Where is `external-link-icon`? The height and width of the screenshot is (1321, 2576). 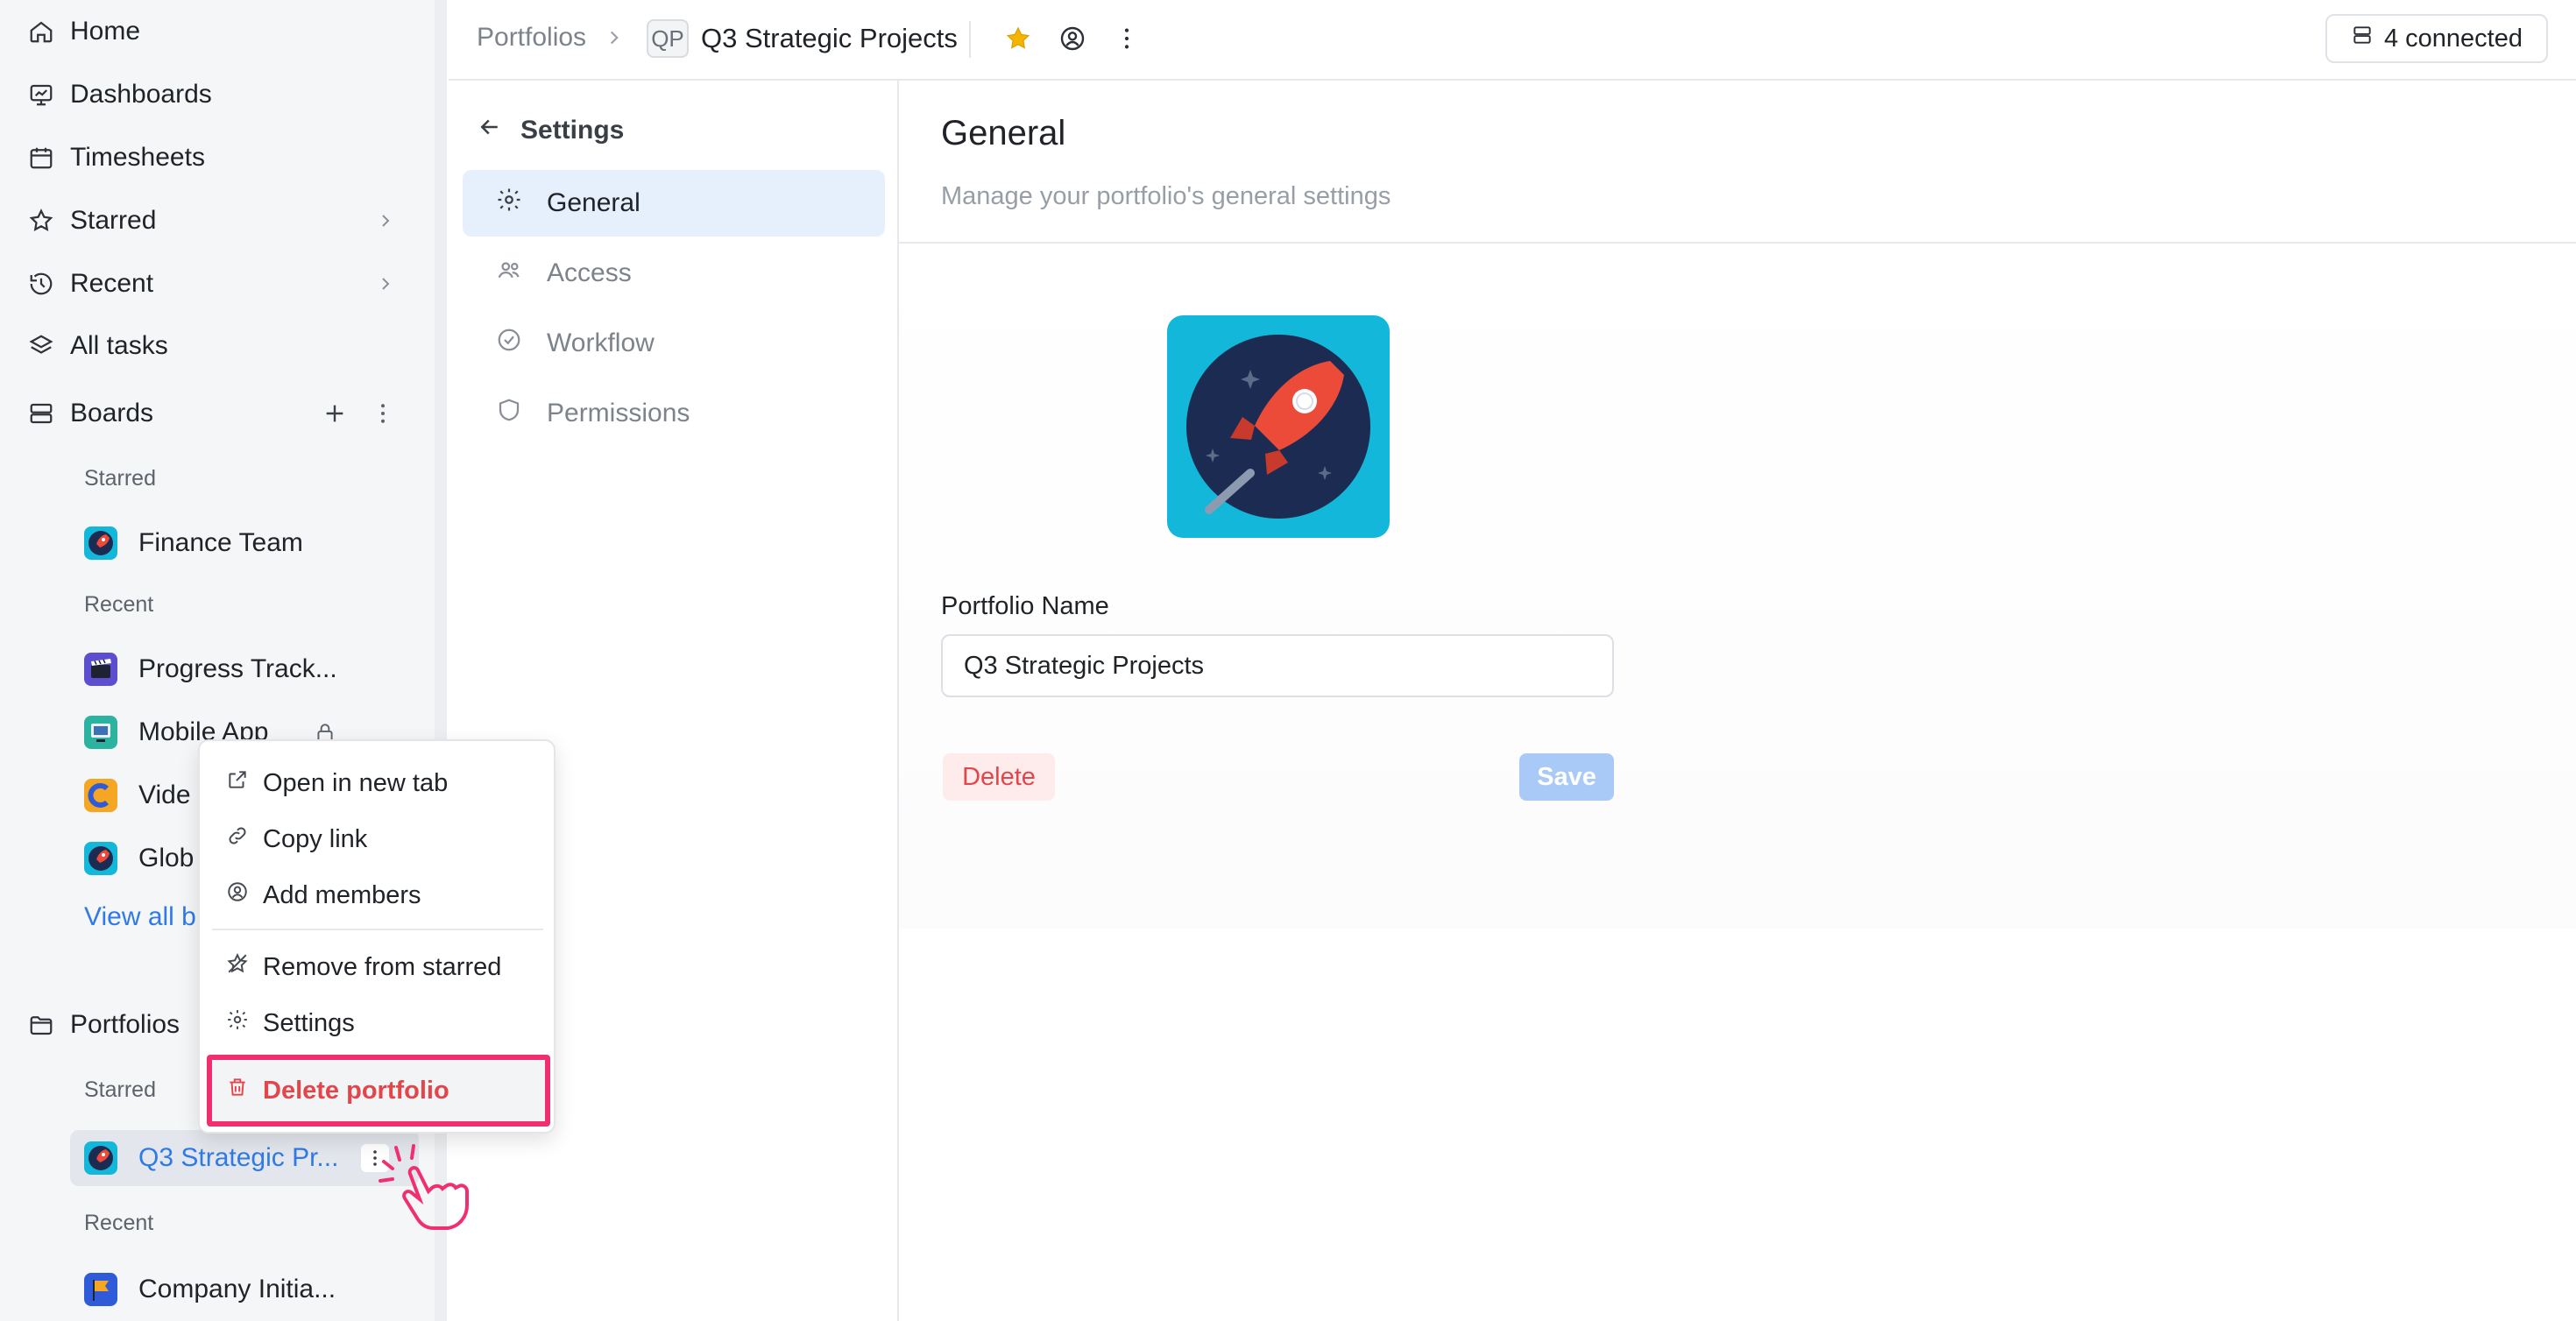 external-link-icon is located at coordinates (237, 783).